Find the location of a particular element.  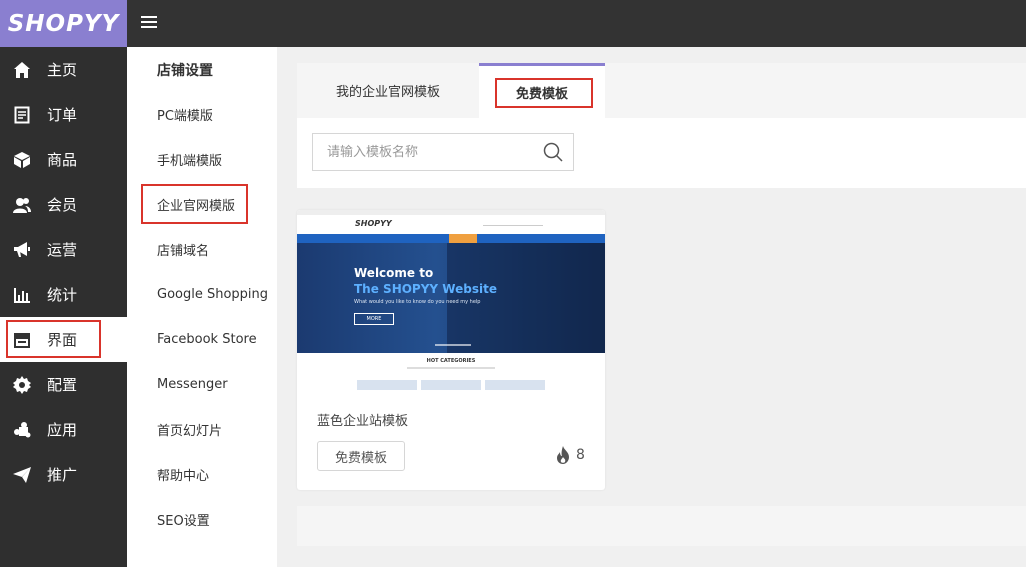

submenu-item-label: Facebook Store is located at coordinates (207, 339).